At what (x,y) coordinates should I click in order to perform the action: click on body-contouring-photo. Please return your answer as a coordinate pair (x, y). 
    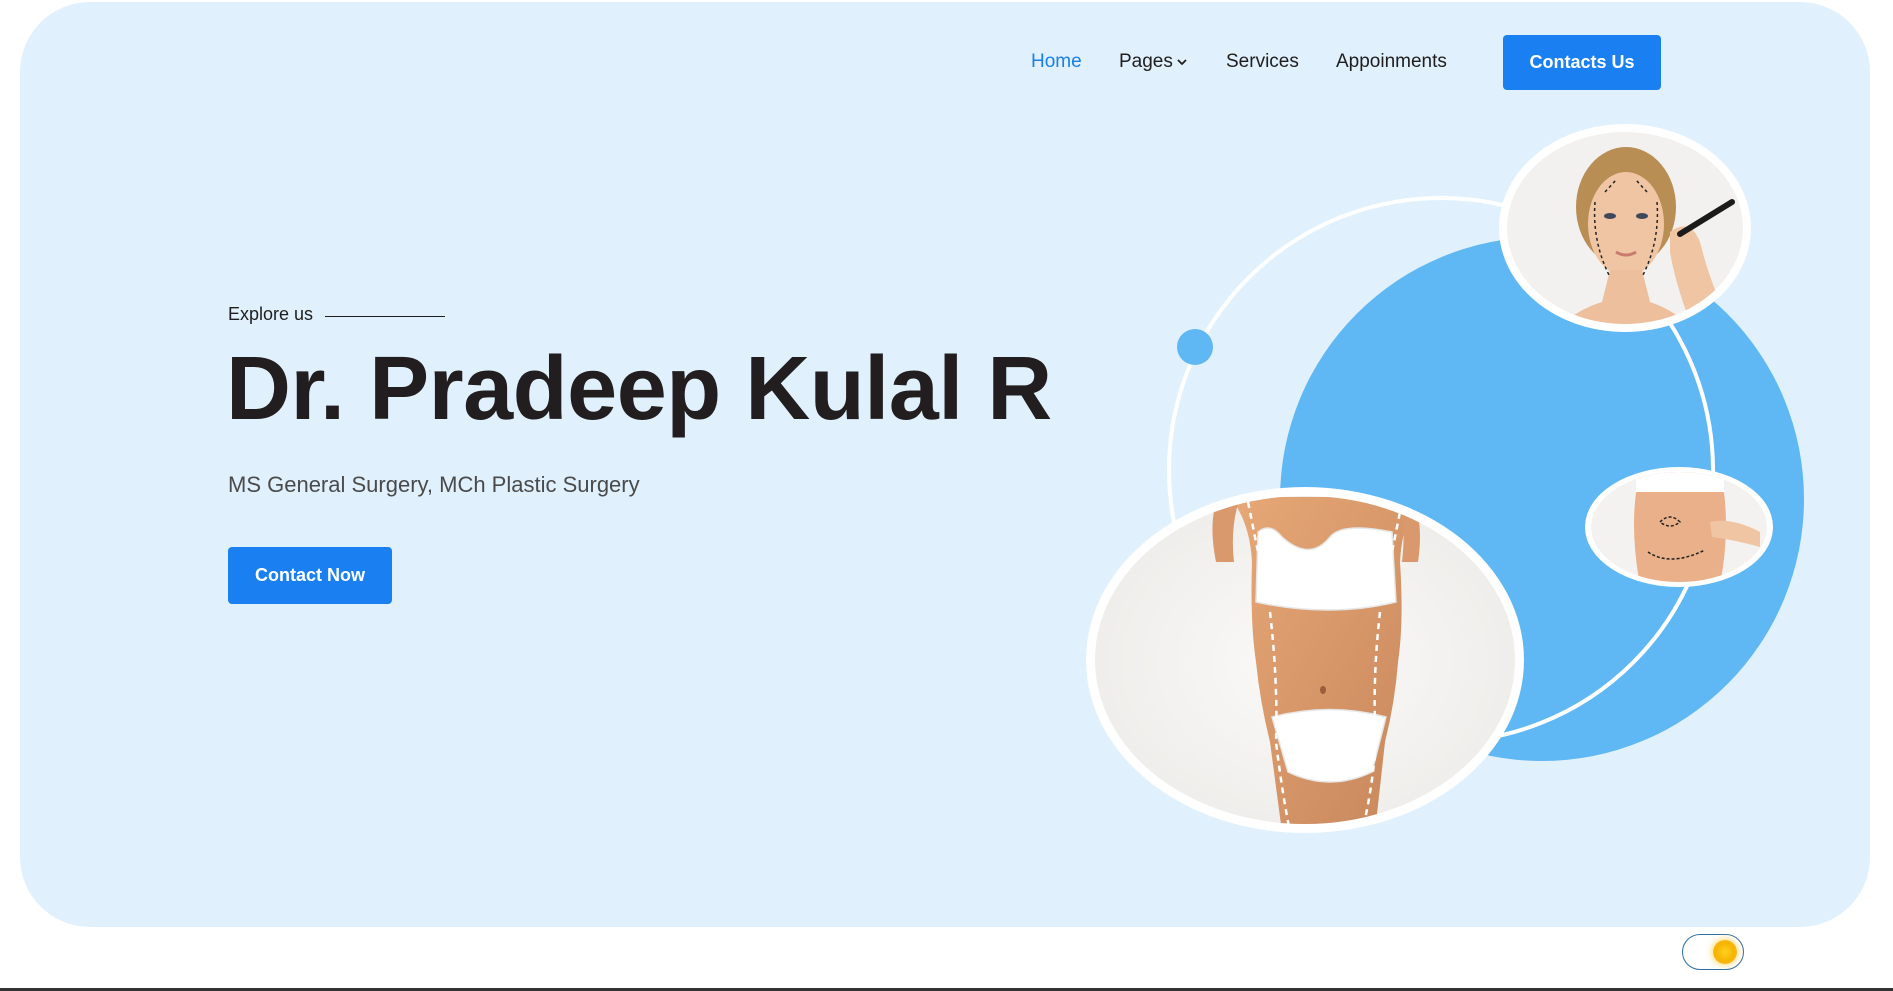
    Looking at the image, I should click on (1305, 660).